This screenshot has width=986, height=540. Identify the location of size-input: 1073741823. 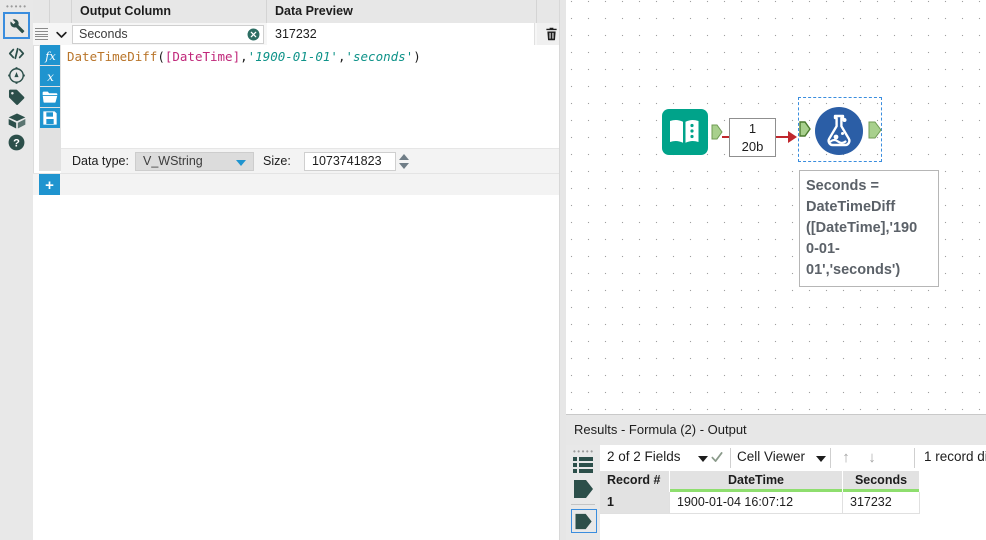
(350, 161).